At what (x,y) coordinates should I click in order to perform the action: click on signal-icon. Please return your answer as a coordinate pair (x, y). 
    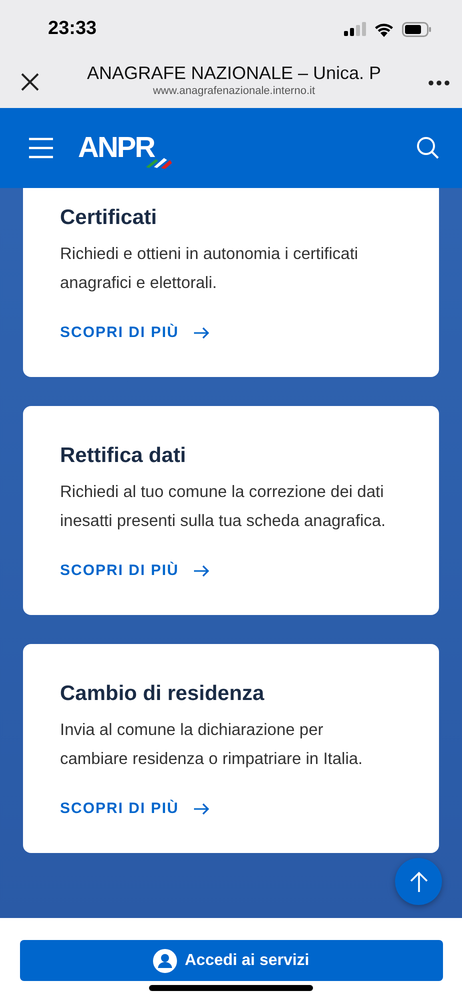
    Looking at the image, I should click on (355, 29).